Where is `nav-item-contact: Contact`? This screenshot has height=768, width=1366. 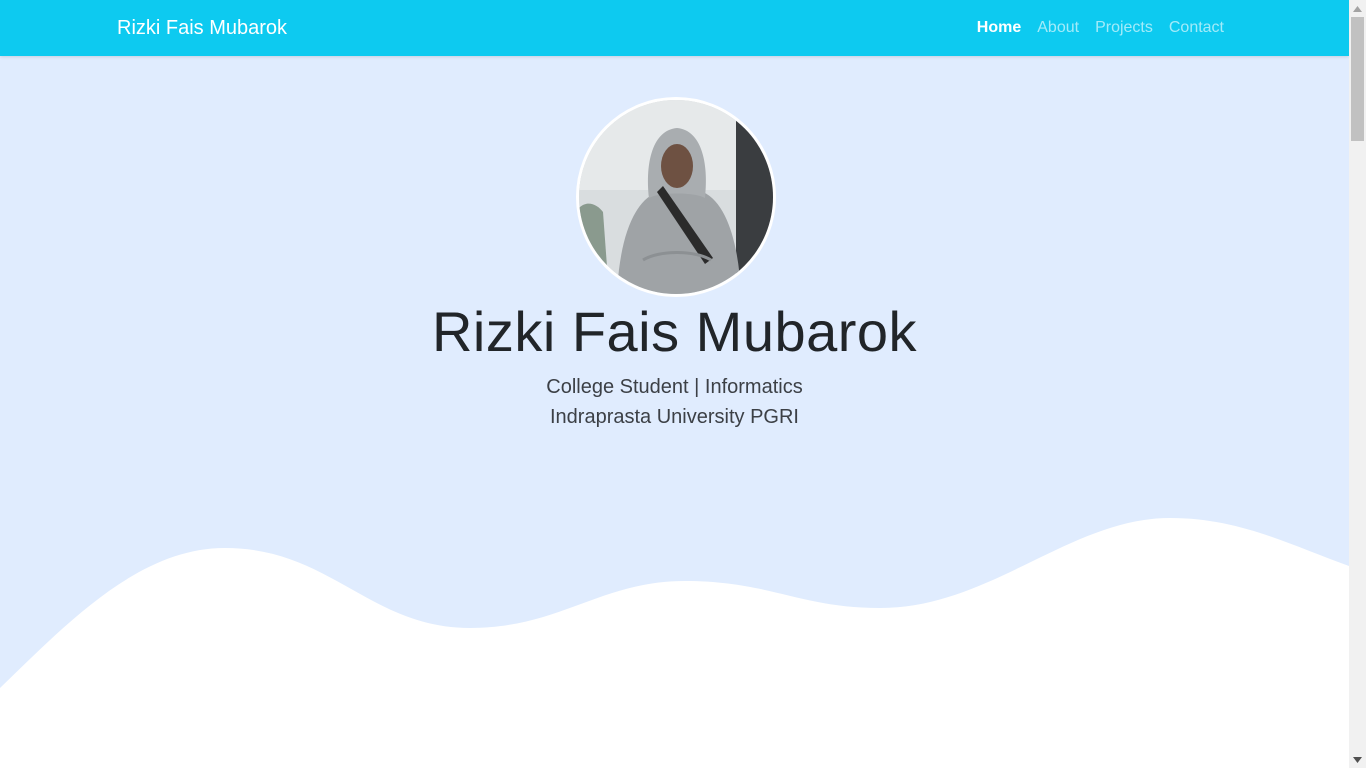
nav-item-contact: Contact is located at coordinates (1196, 28).